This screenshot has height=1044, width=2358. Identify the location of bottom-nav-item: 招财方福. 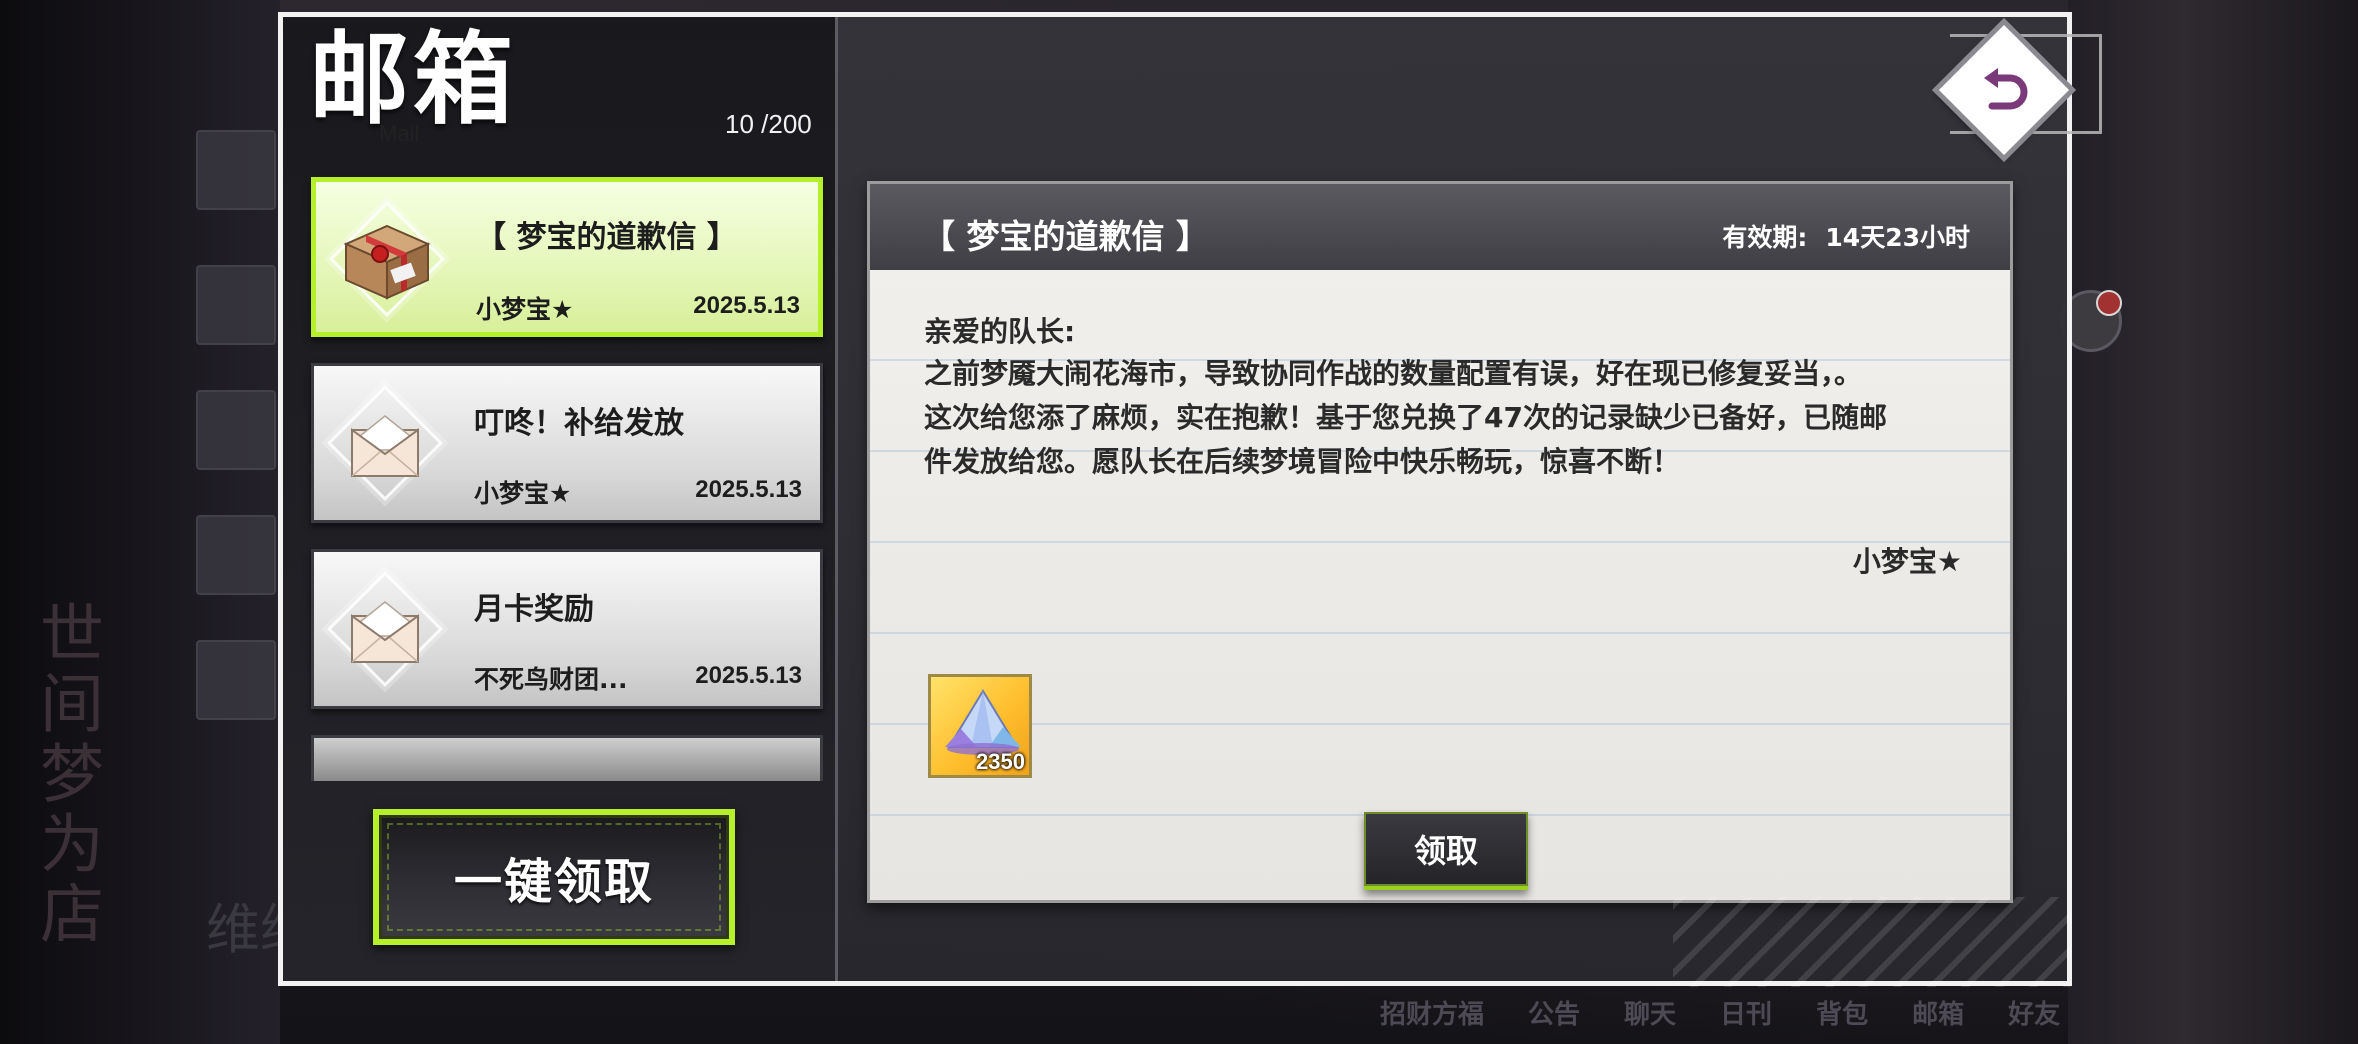
(1432, 1015).